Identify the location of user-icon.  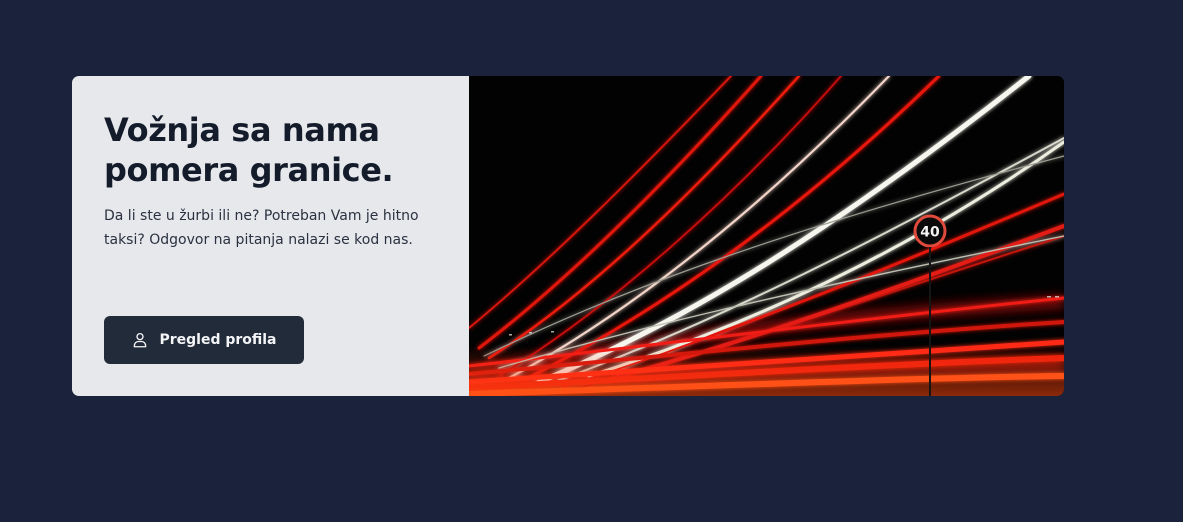
(140, 340).